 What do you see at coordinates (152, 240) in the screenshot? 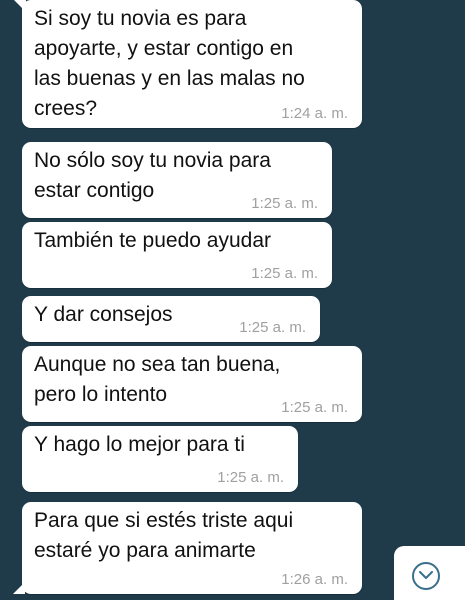
I see `message-text: También te puedo ayudar` at bounding box center [152, 240].